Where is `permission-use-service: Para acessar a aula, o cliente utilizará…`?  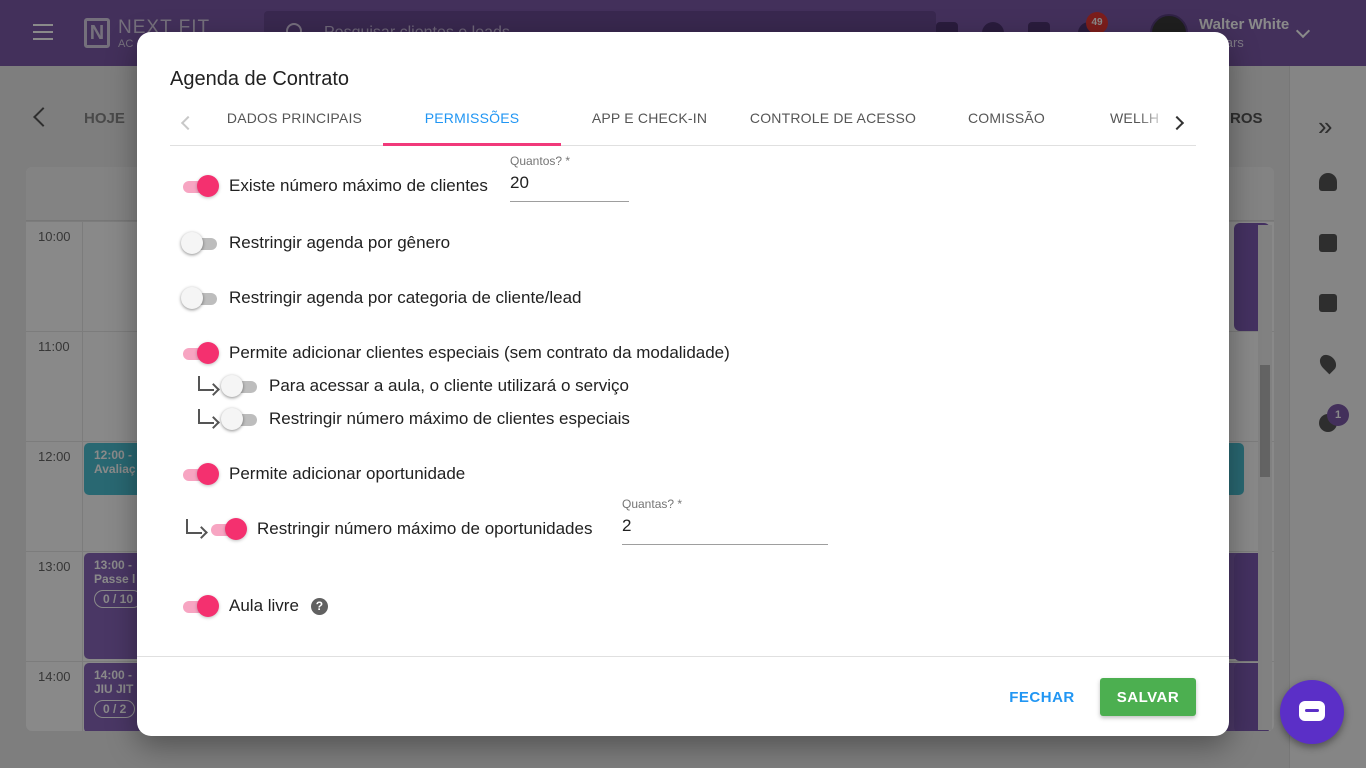 permission-use-service: Para acessar a aula, o cliente utilizará… is located at coordinates (412, 386).